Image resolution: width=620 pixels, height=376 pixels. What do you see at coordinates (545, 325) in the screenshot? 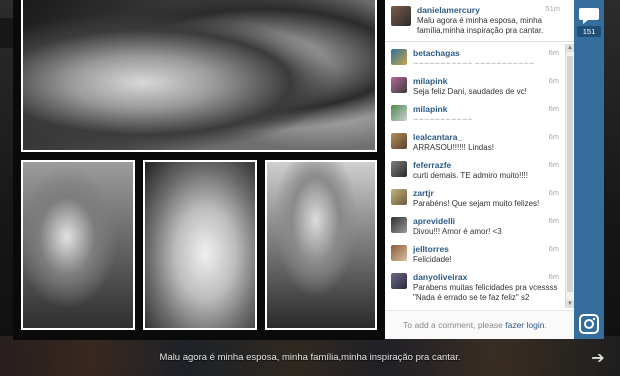
I see `login-prompt-suffix: .` at bounding box center [545, 325].